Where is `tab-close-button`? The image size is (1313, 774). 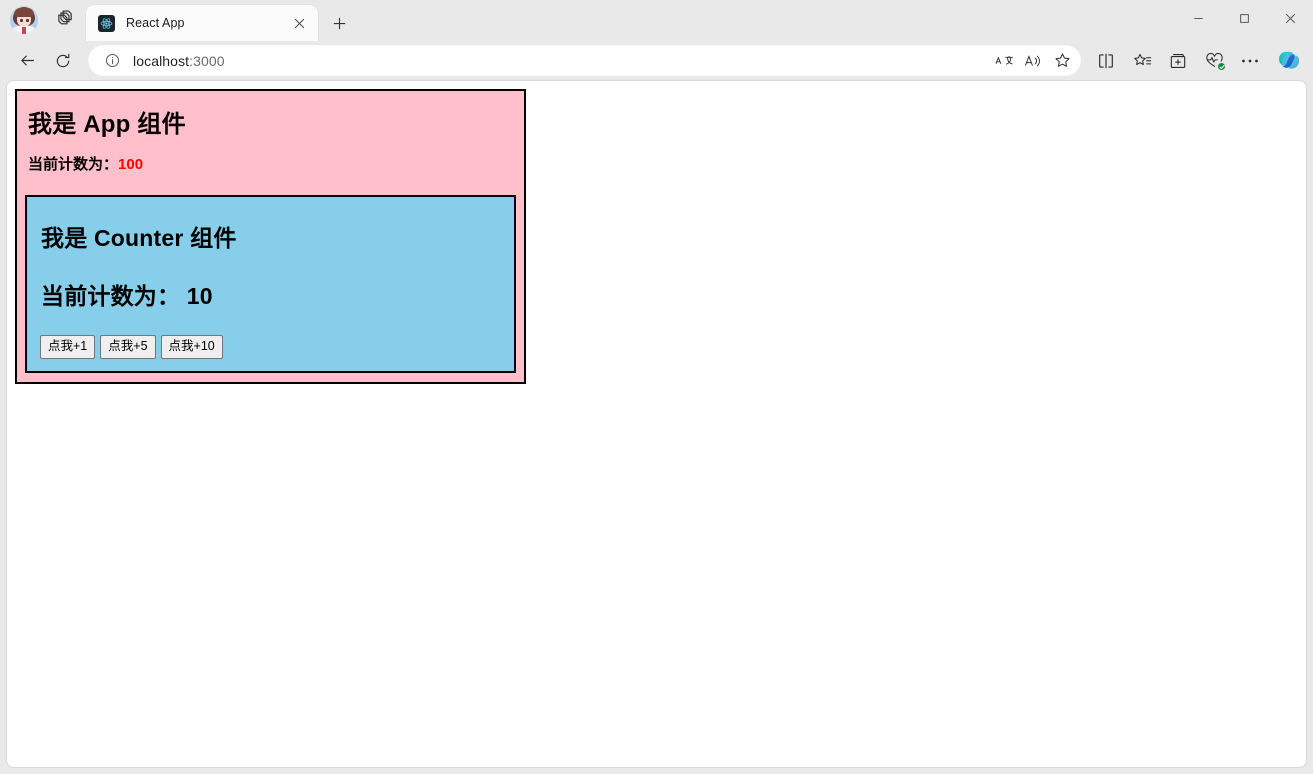 tab-close-button is located at coordinates (299, 23).